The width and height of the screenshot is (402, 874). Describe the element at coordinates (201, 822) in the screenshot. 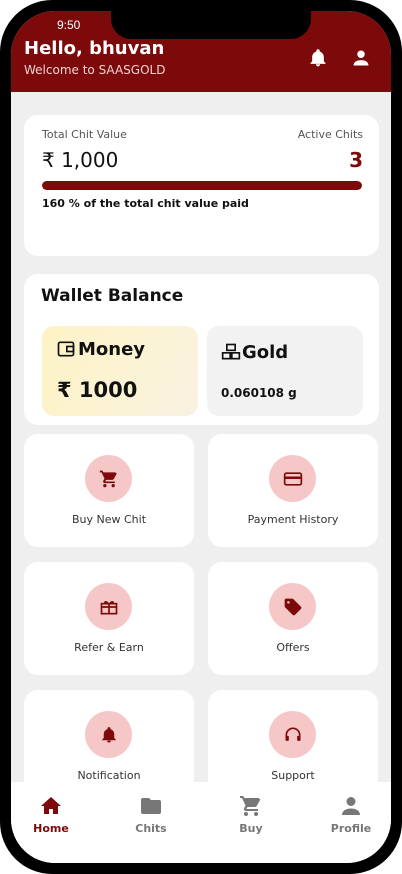

I see `bottom-nav: Home Chits Buy Profile` at that location.